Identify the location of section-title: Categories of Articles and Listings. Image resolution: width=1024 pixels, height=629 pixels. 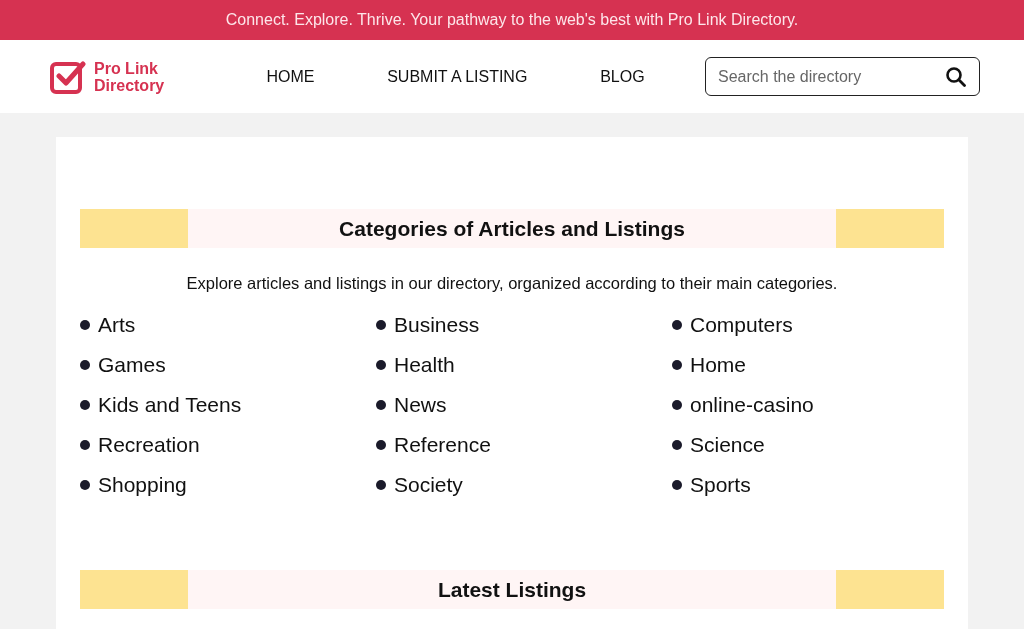
(512, 229).